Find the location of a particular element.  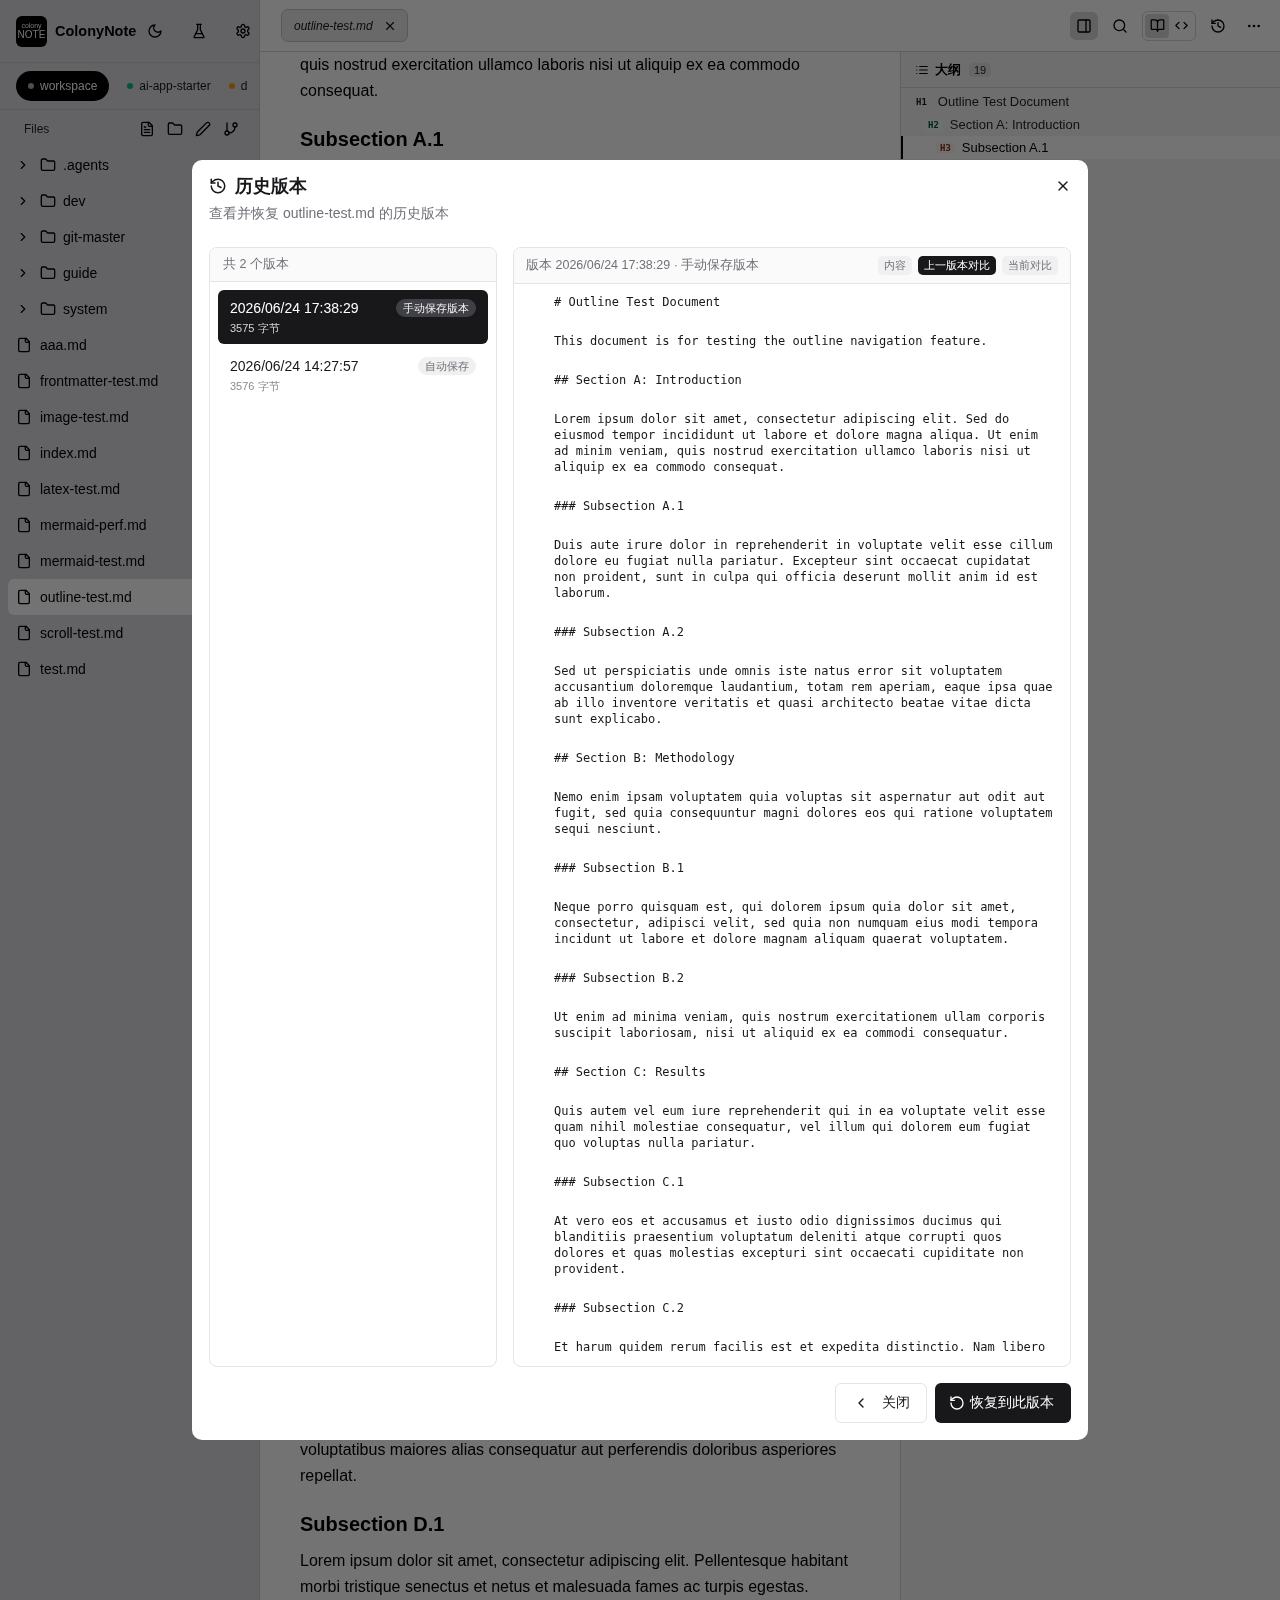

code-line: ## Section B: Methodology is located at coordinates (645, 758).